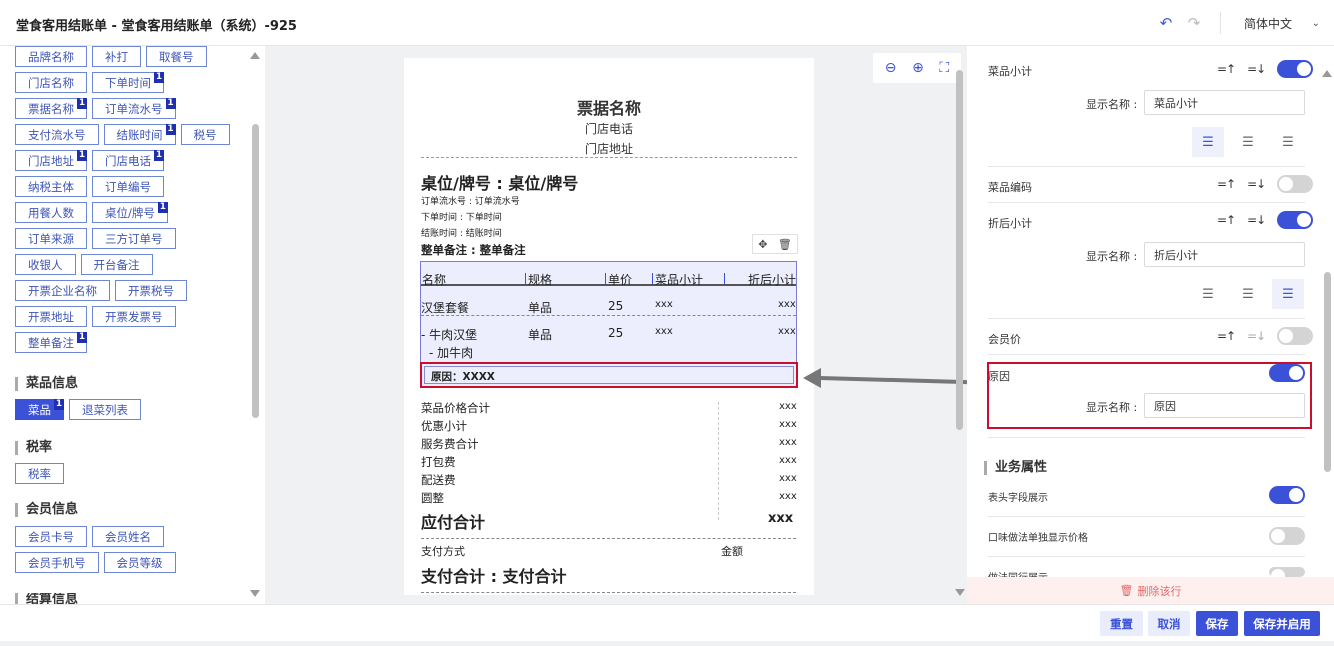 This screenshot has height=646, width=1334. I want to click on field-chip: 门店地址 1, so click(51, 160).